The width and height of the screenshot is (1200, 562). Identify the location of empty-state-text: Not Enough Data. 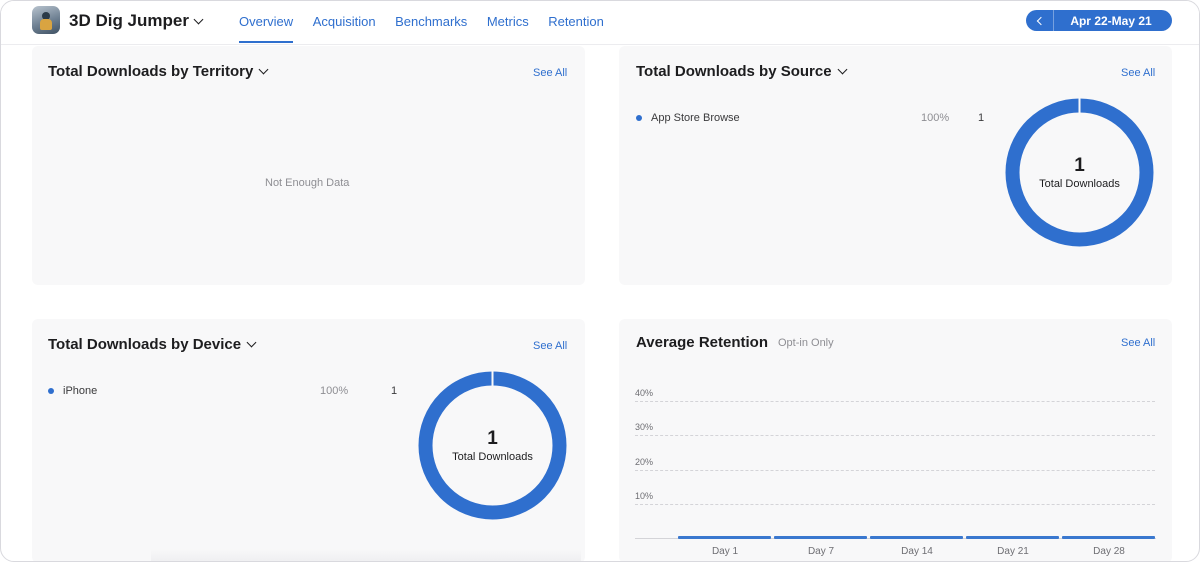
(307, 183).